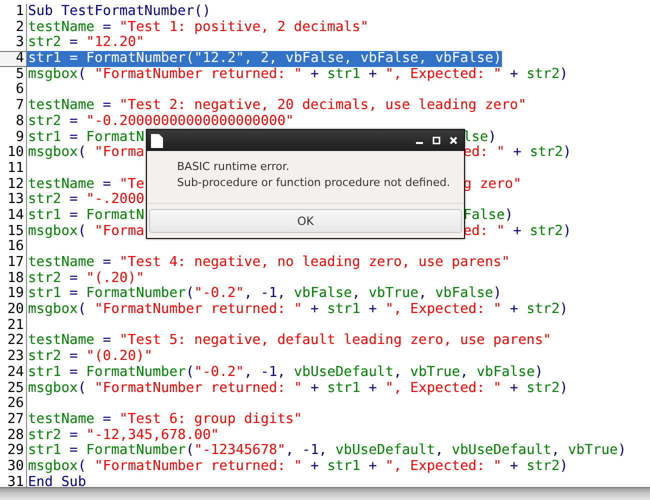 This screenshot has height=500, width=650. Describe the element at coordinates (13, 216) in the screenshot. I see `line-number: 14` at that location.